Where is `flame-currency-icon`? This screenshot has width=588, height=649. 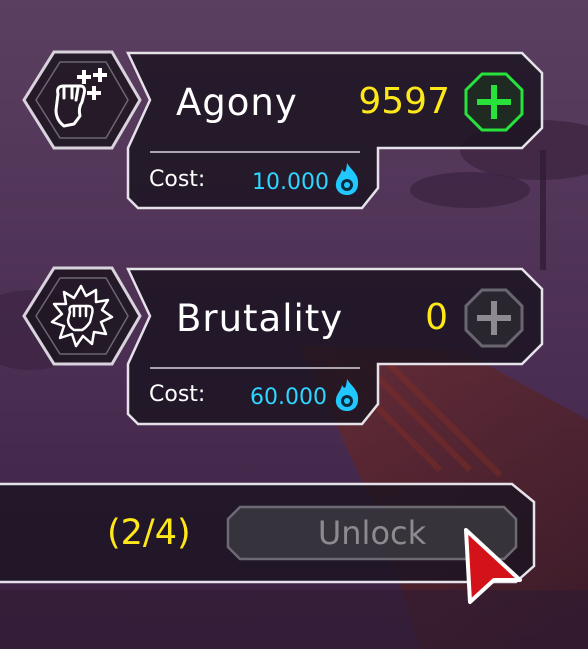 flame-currency-icon is located at coordinates (347, 395).